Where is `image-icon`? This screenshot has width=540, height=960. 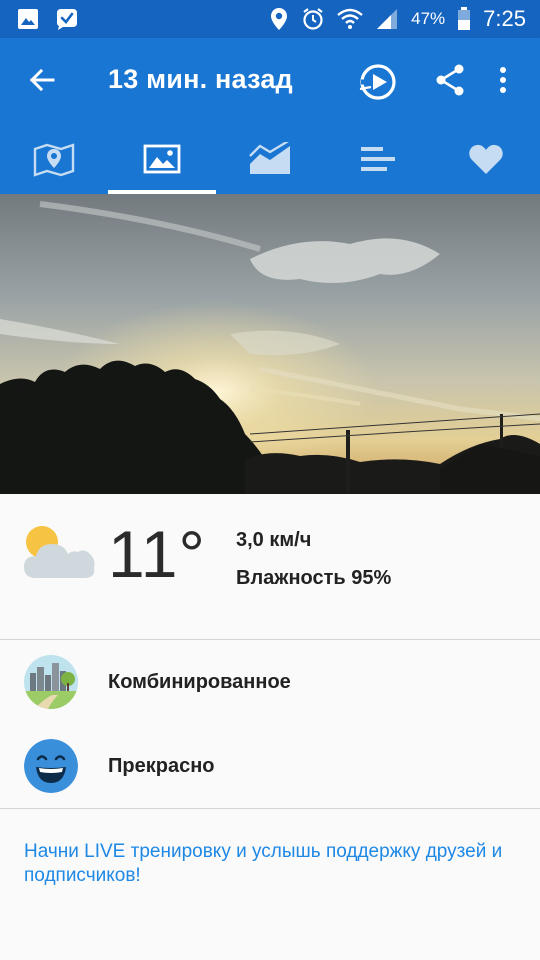
image-icon is located at coordinates (162, 159).